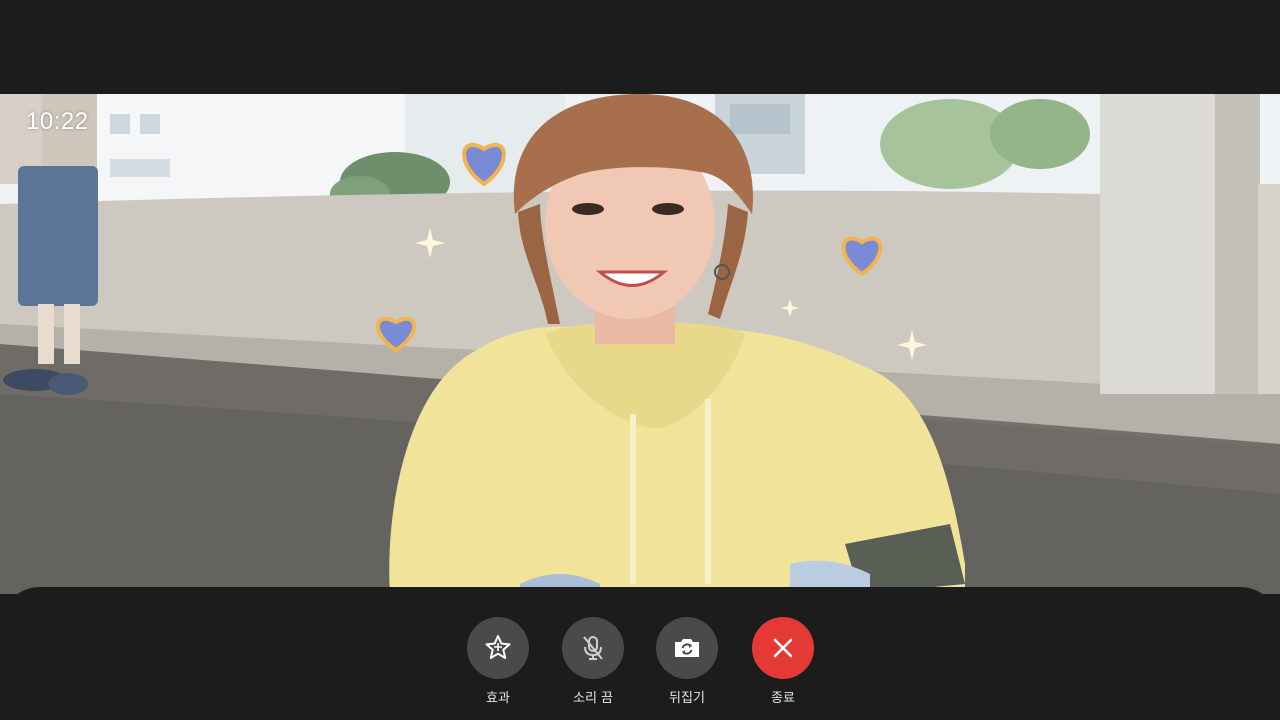  What do you see at coordinates (57, 121) in the screenshot?
I see `status-time: 10:22` at bounding box center [57, 121].